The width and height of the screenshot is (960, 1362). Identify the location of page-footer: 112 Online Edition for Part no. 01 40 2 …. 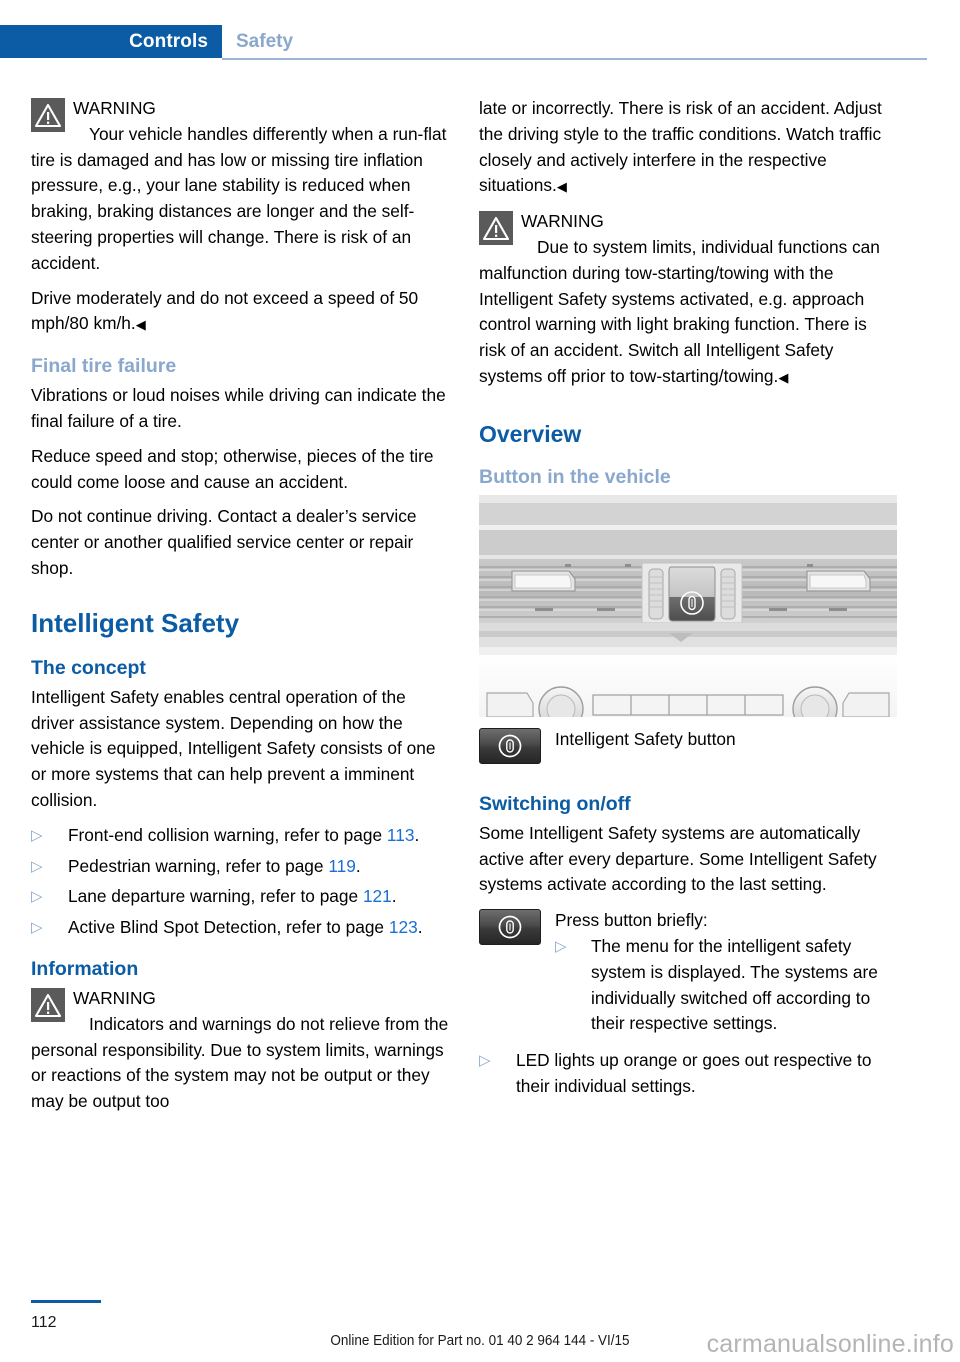
(480, 1325).